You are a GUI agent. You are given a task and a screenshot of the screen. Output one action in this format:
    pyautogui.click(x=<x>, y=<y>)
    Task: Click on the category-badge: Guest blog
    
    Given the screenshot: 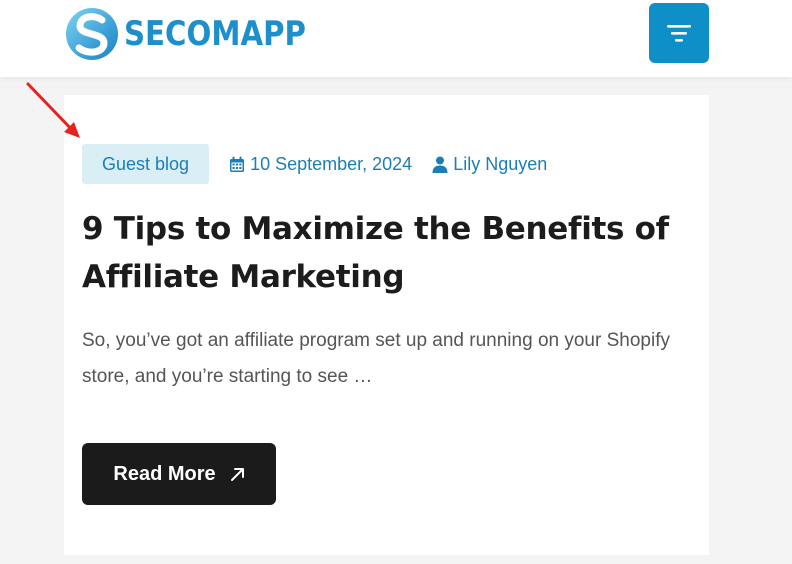 What is the action you would take?
    pyautogui.click(x=146, y=164)
    